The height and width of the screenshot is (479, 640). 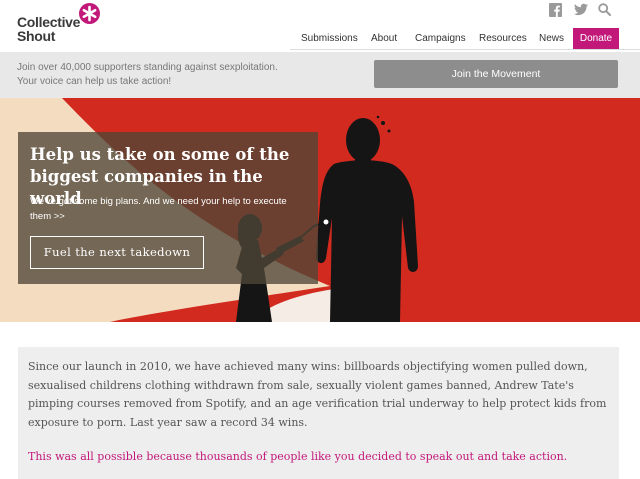 What do you see at coordinates (384, 39) in the screenshot?
I see `nav-about: About` at bounding box center [384, 39].